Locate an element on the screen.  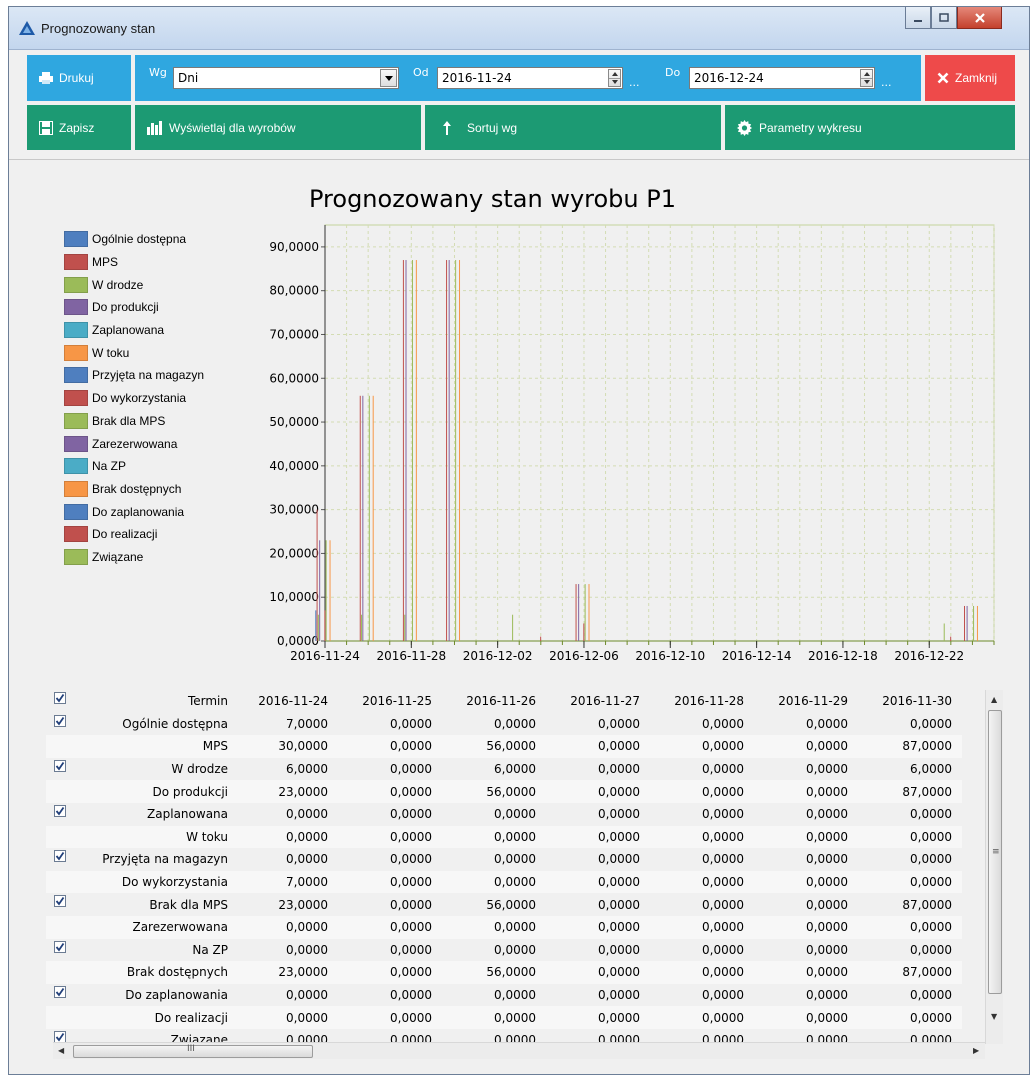
header-term: Termin is located at coordinates (207, 701).